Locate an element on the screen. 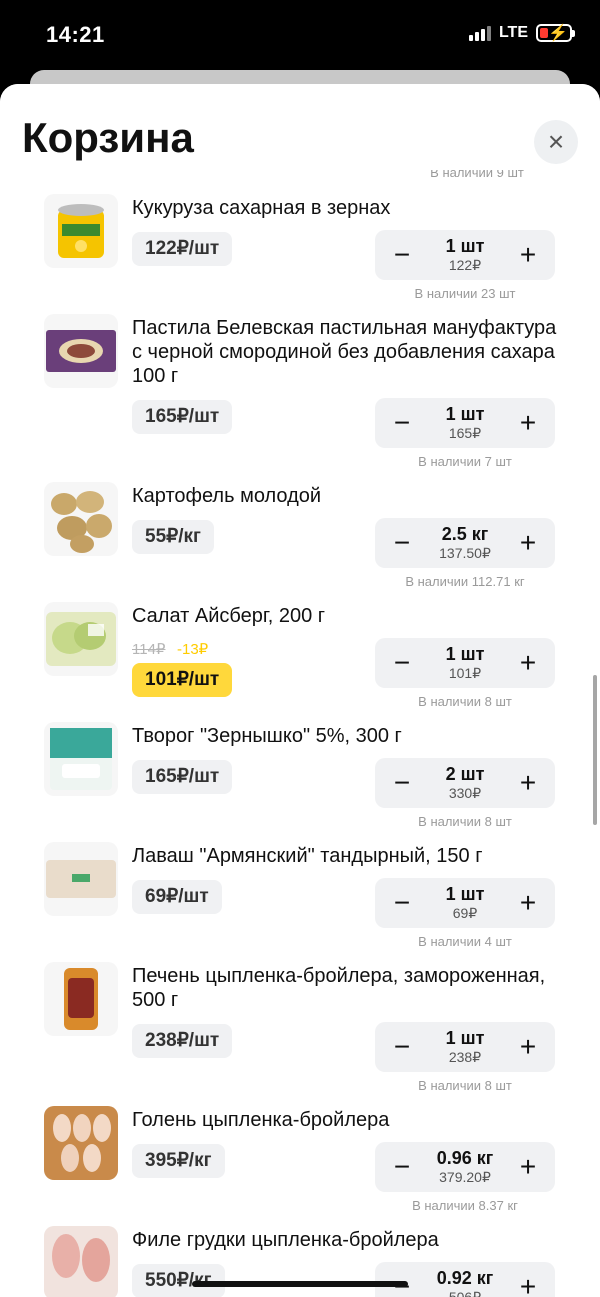  status-bar: 14:21 LTE ⚡ is located at coordinates (300, 35).